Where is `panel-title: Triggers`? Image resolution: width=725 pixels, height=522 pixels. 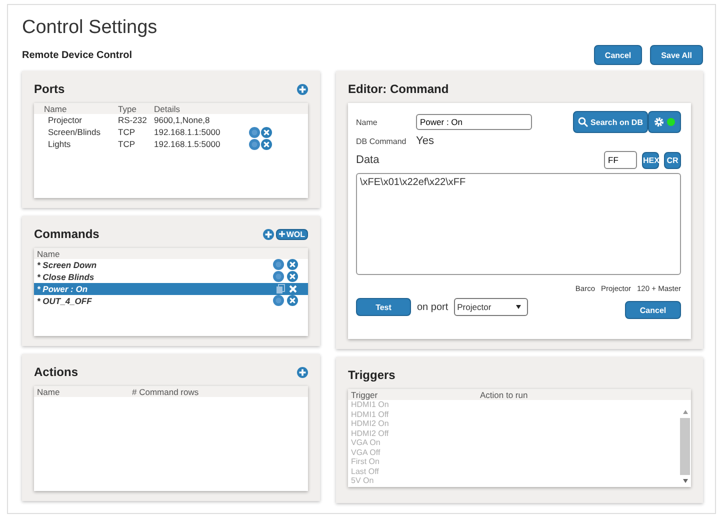
panel-title: Triggers is located at coordinates (372, 375).